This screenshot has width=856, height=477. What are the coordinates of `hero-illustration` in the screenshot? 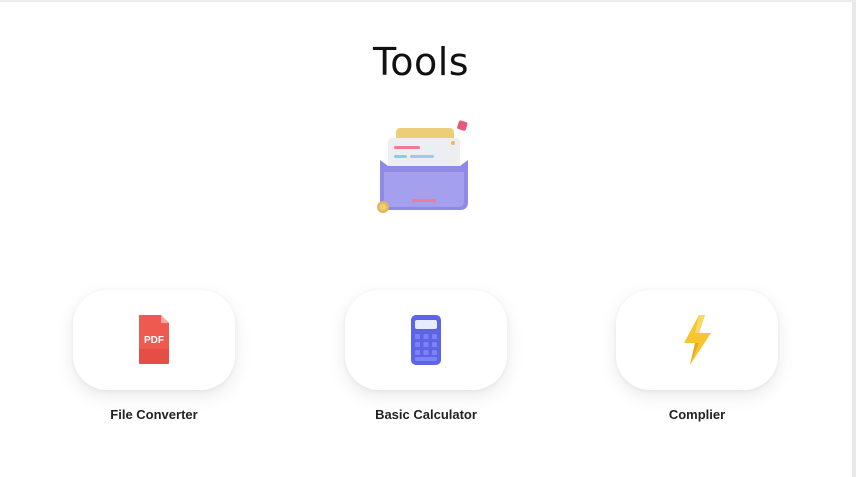 It's located at (424, 167).